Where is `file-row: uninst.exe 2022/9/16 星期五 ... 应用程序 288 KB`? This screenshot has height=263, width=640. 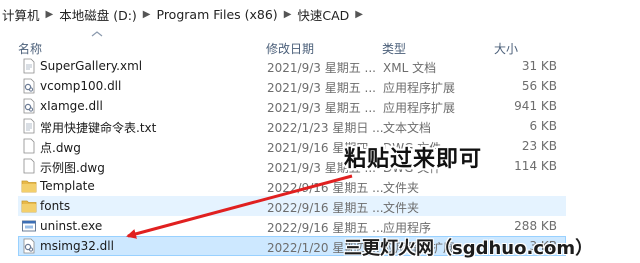 file-row: uninst.exe 2022/9/16 星期五 ... 应用程序 288 KB is located at coordinates (292, 226).